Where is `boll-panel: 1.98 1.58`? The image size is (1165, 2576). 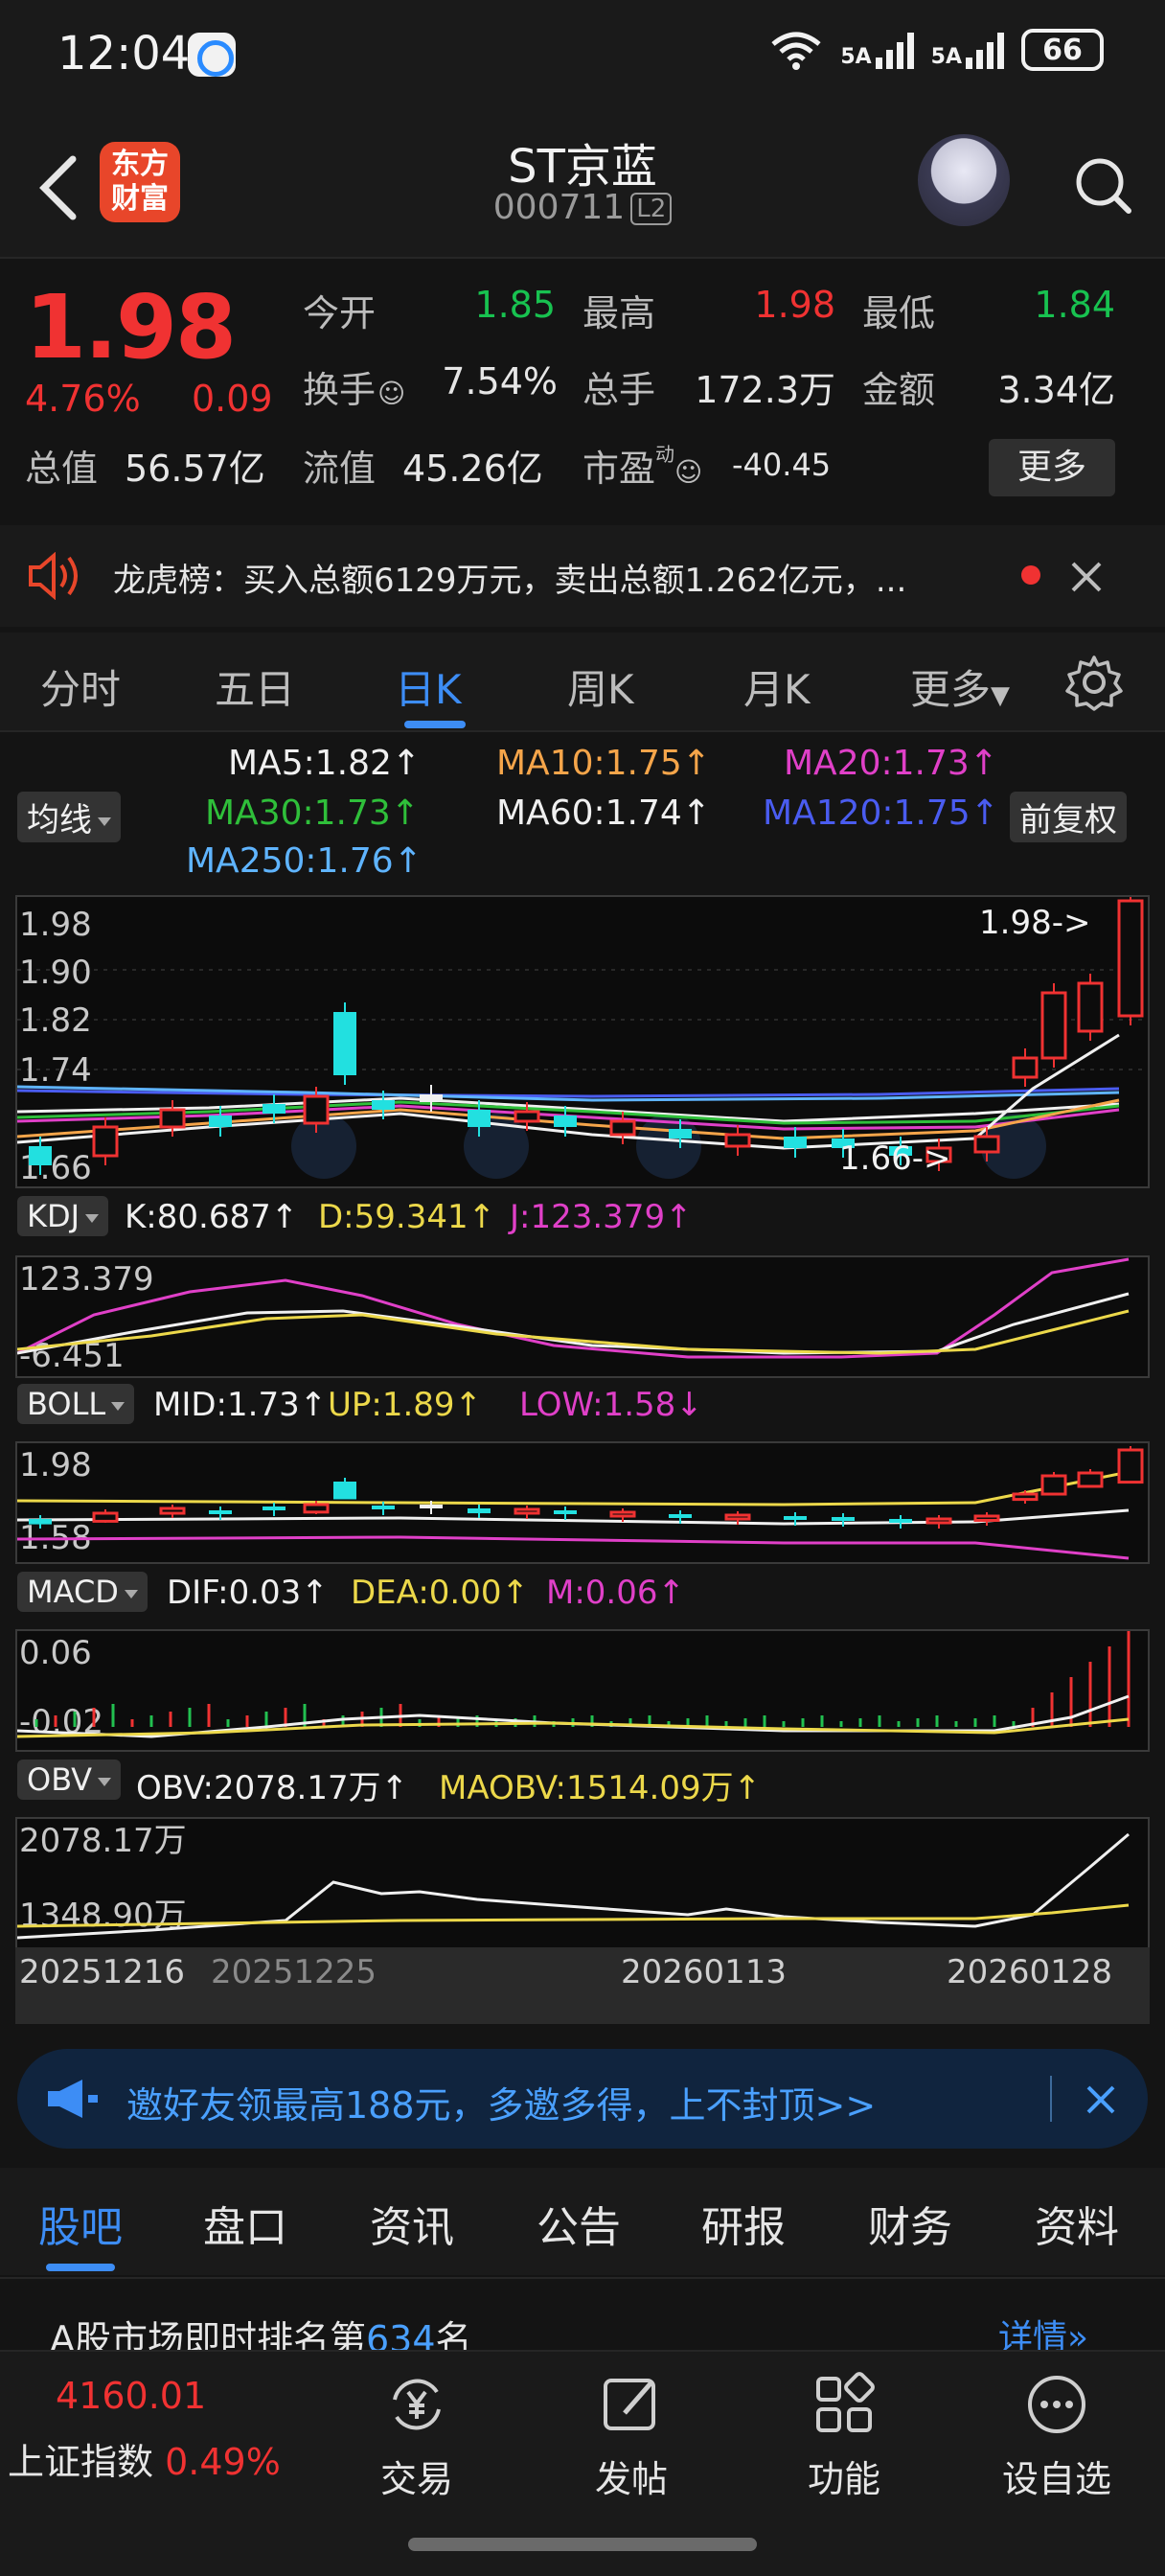
boll-panel: 1.98 1.58 is located at coordinates (582, 1502).